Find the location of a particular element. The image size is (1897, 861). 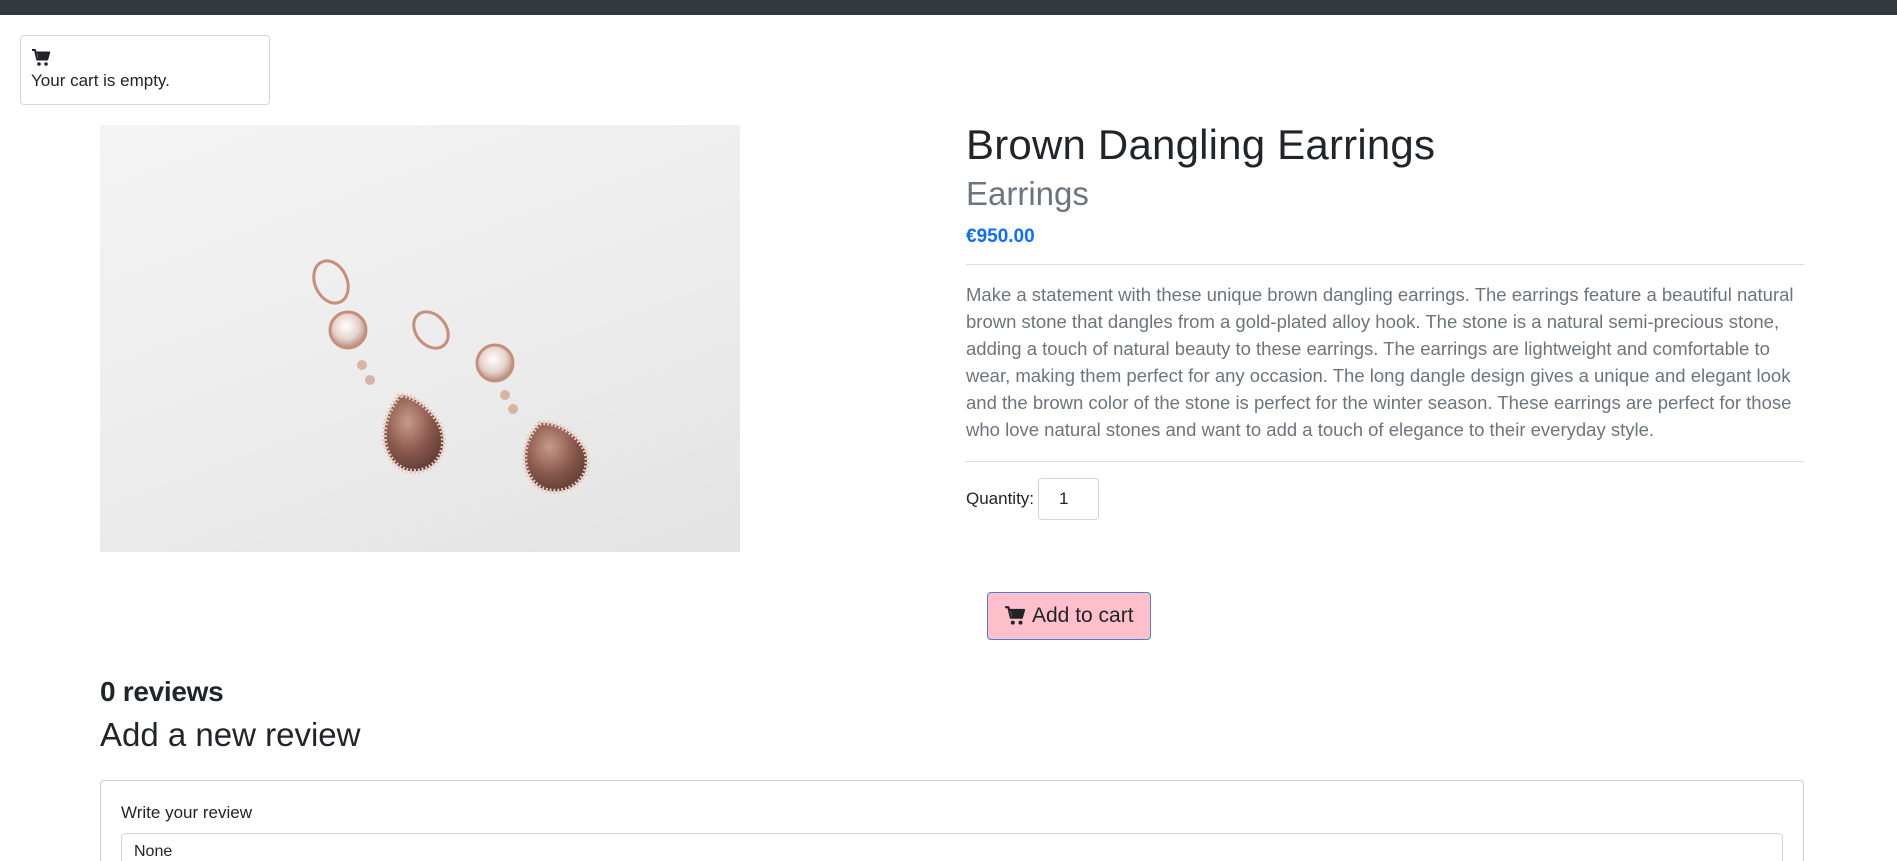

quantity-label: Quantity: is located at coordinates (1000, 498).